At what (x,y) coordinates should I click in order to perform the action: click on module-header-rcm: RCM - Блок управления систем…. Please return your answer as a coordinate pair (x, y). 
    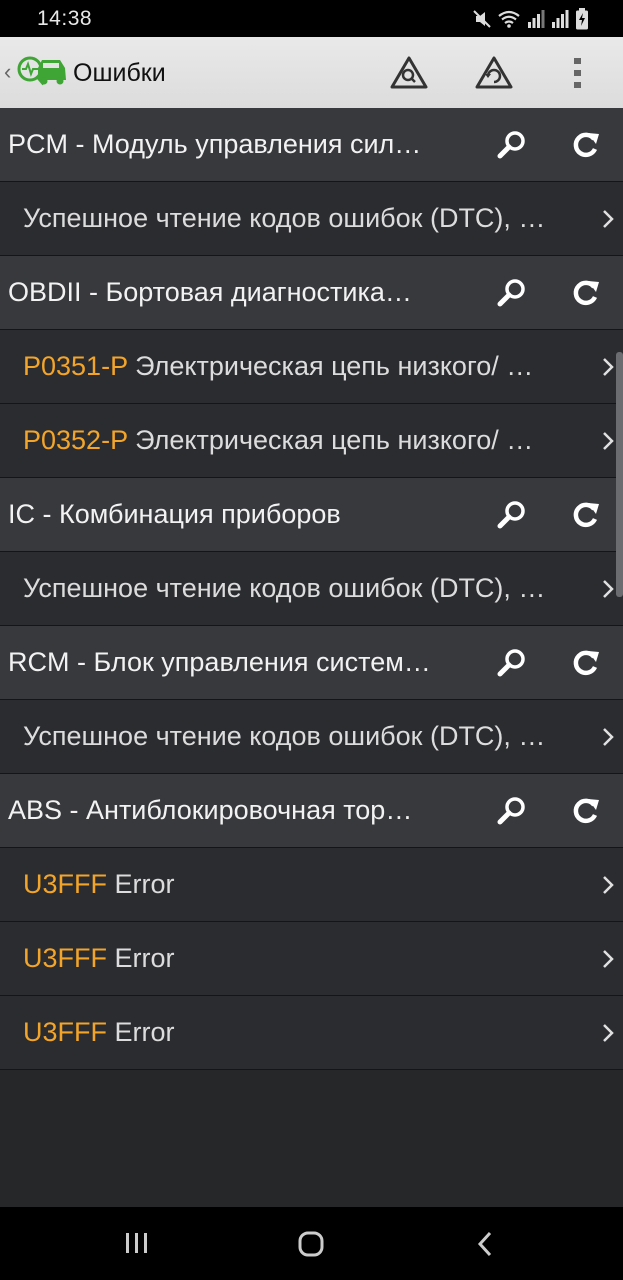
    Looking at the image, I should click on (311, 663).